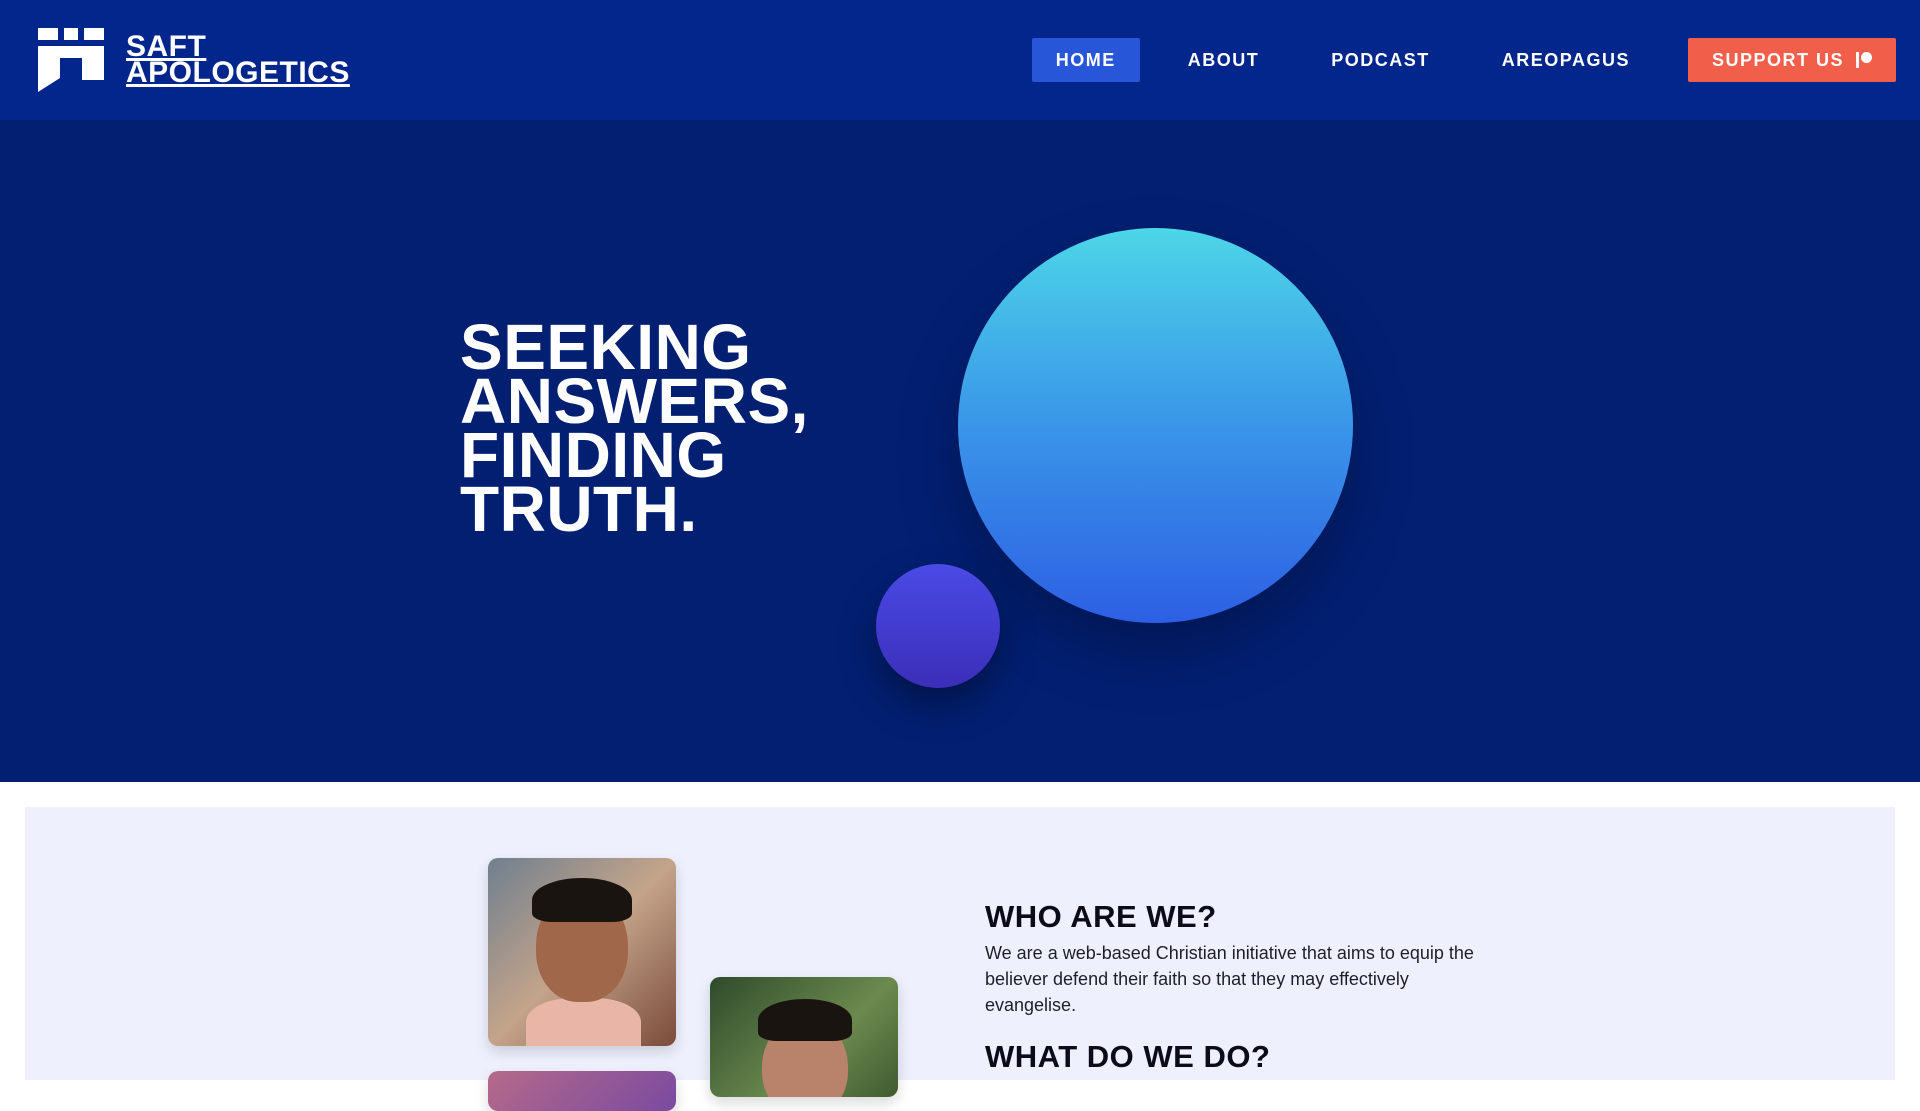 This screenshot has width=1920, height=1111. I want to click on nav-home: HOME, so click(1085, 60).